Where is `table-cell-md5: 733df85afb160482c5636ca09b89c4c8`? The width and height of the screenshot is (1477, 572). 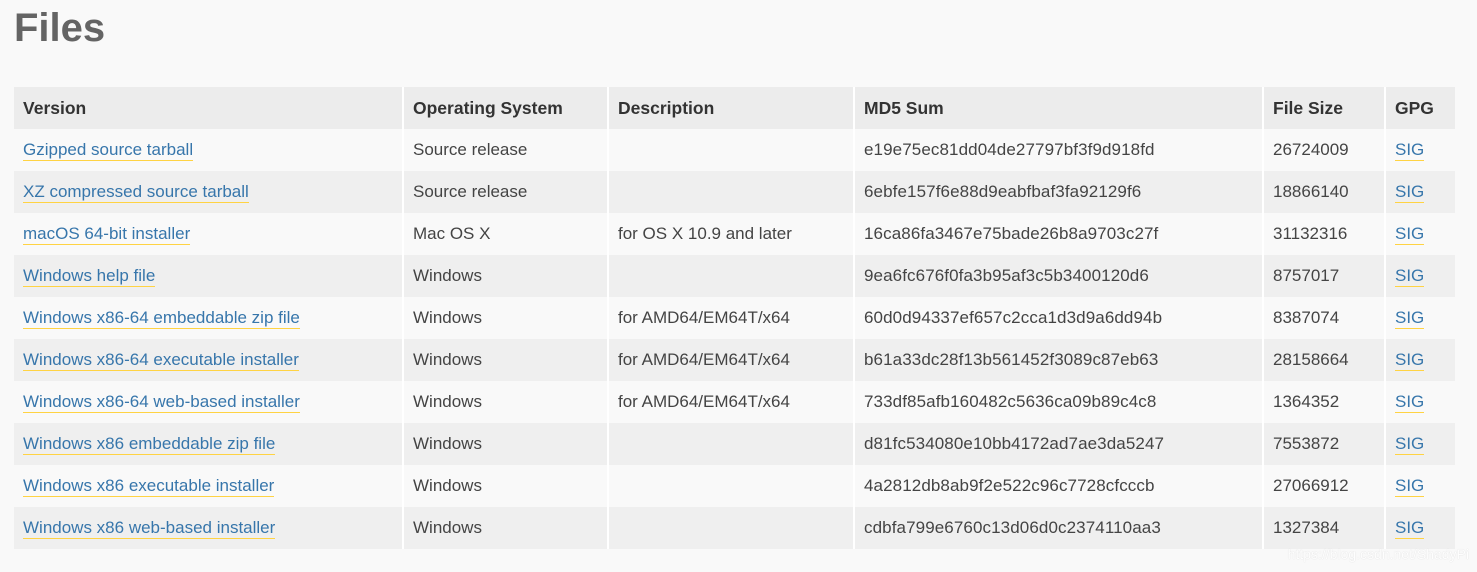 table-cell-md5: 733df85afb160482c5636ca09b89c4c8 is located at coordinates (1059, 402).